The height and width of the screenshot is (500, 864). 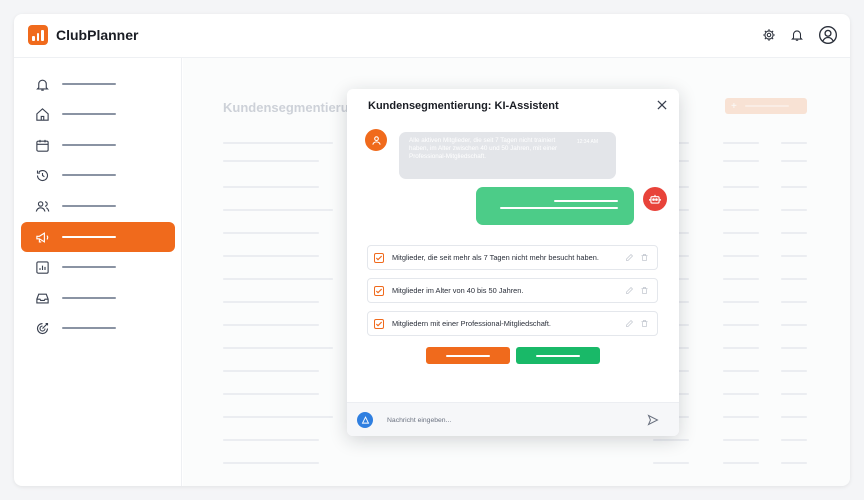 I want to click on message-timestamp: 12:34 AM, so click(x=587, y=142).